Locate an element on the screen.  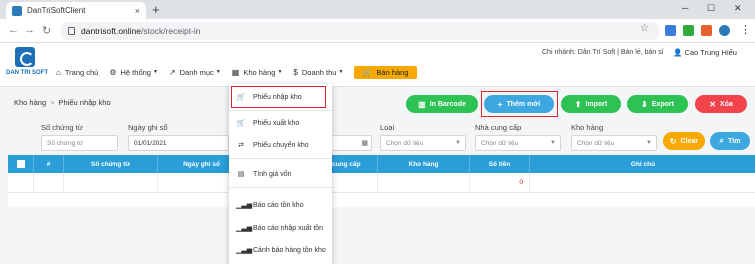
star-icon: ☆ is located at coordinates (644, 28).